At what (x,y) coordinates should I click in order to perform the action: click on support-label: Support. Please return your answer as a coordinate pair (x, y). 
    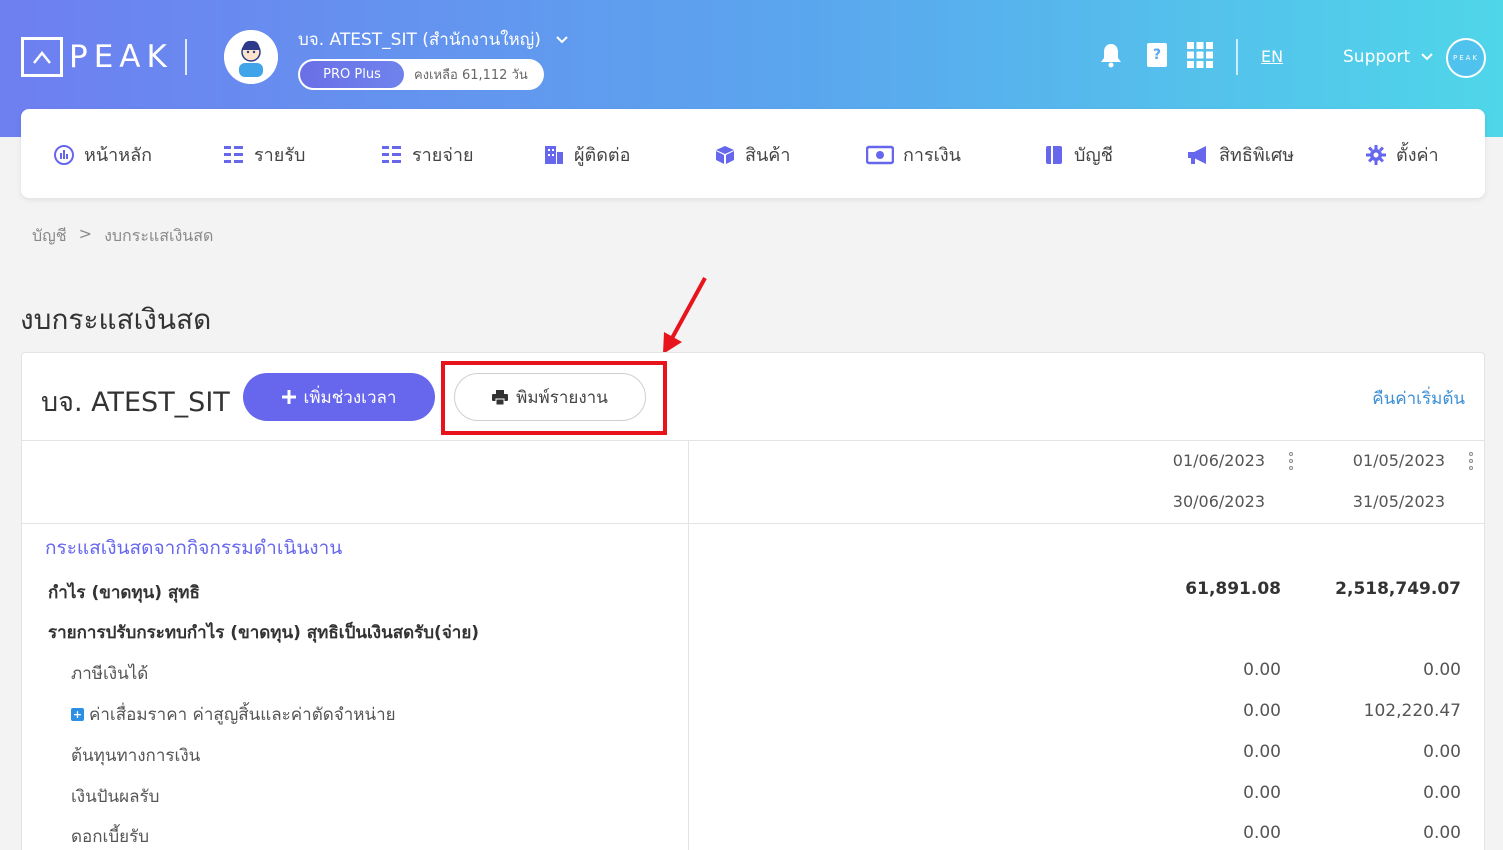
    Looking at the image, I should click on (1377, 57).